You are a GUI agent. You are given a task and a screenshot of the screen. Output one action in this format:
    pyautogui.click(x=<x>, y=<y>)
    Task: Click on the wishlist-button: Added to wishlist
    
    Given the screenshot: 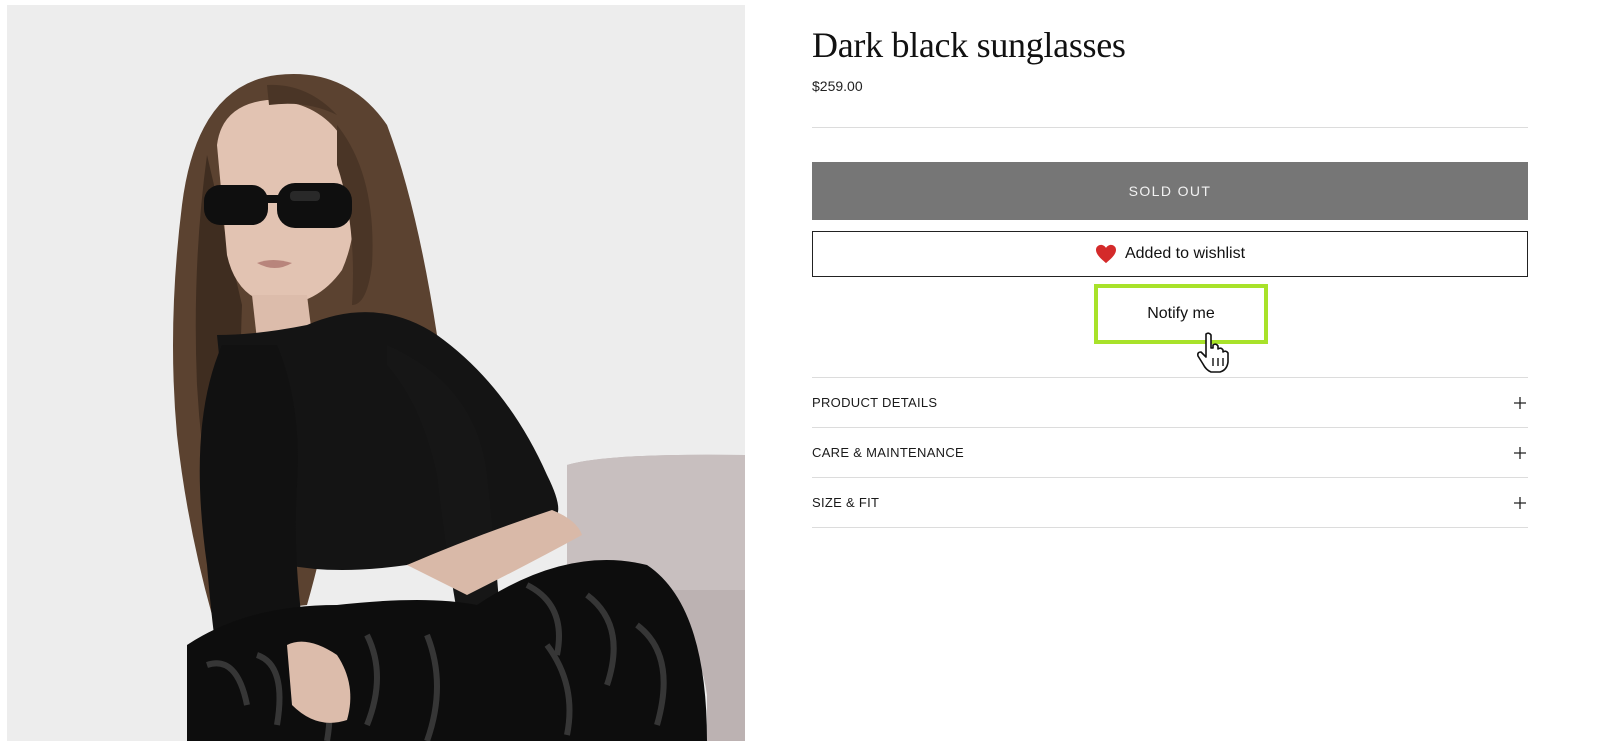 What is the action you would take?
    pyautogui.click(x=1170, y=254)
    